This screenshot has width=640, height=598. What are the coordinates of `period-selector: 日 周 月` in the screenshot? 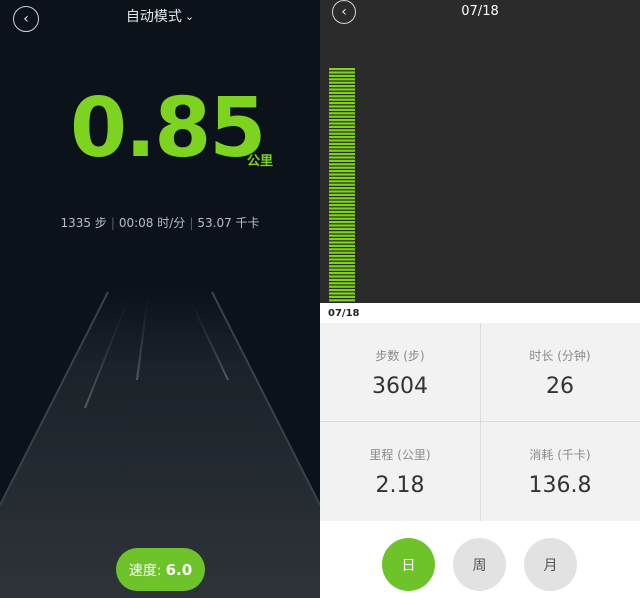 It's located at (480, 559).